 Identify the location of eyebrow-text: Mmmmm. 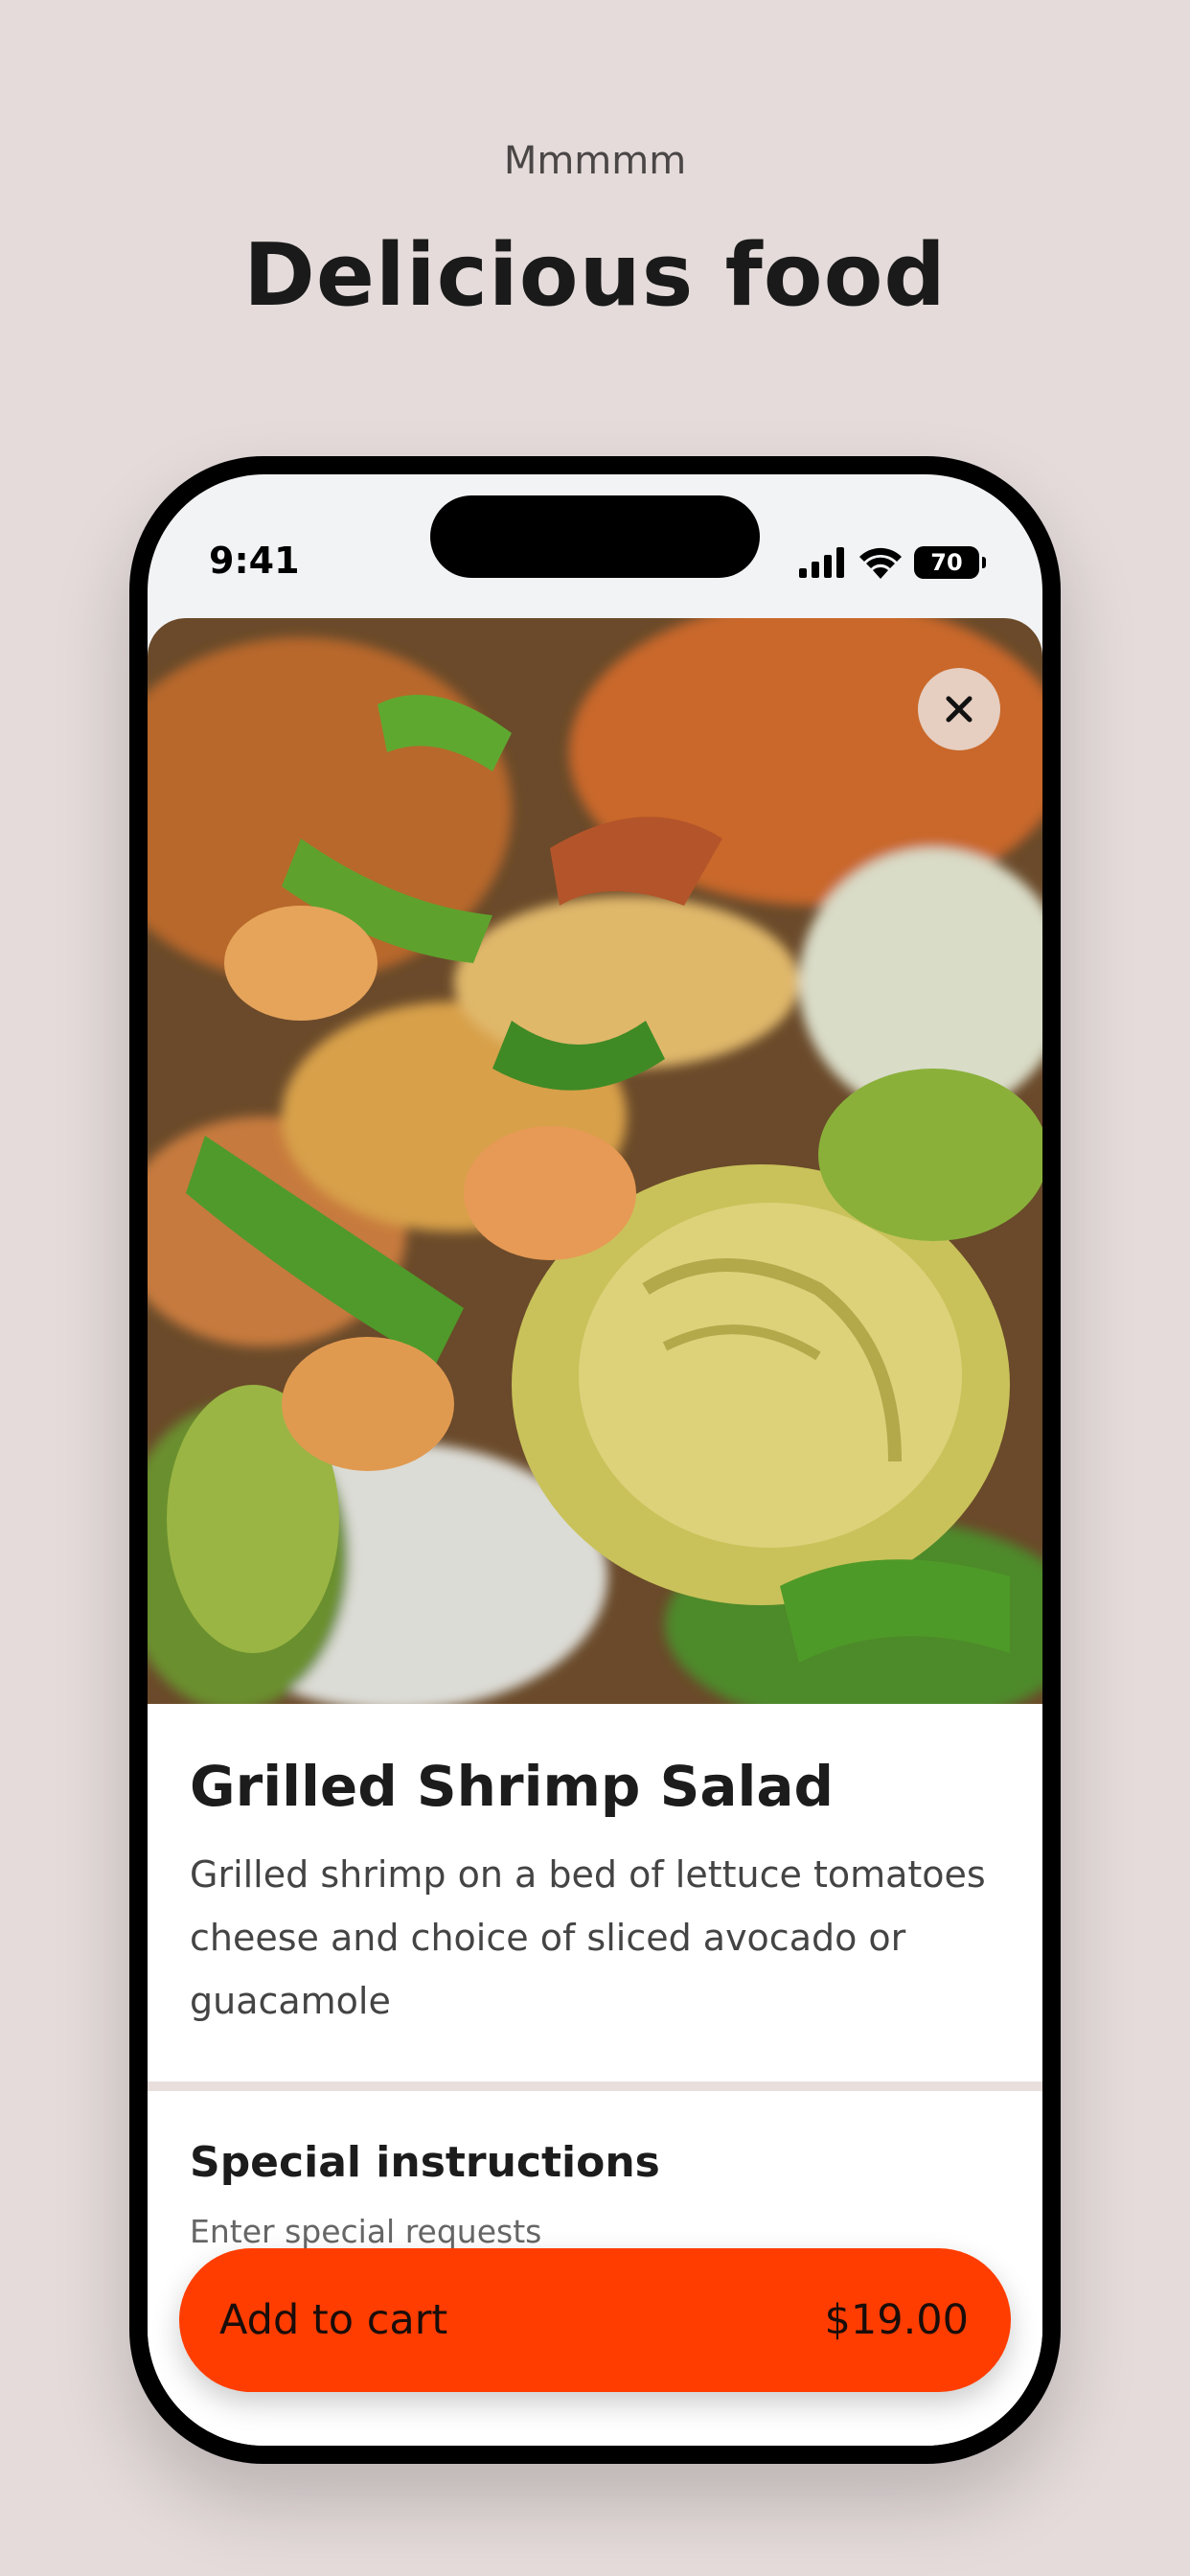
(595, 161).